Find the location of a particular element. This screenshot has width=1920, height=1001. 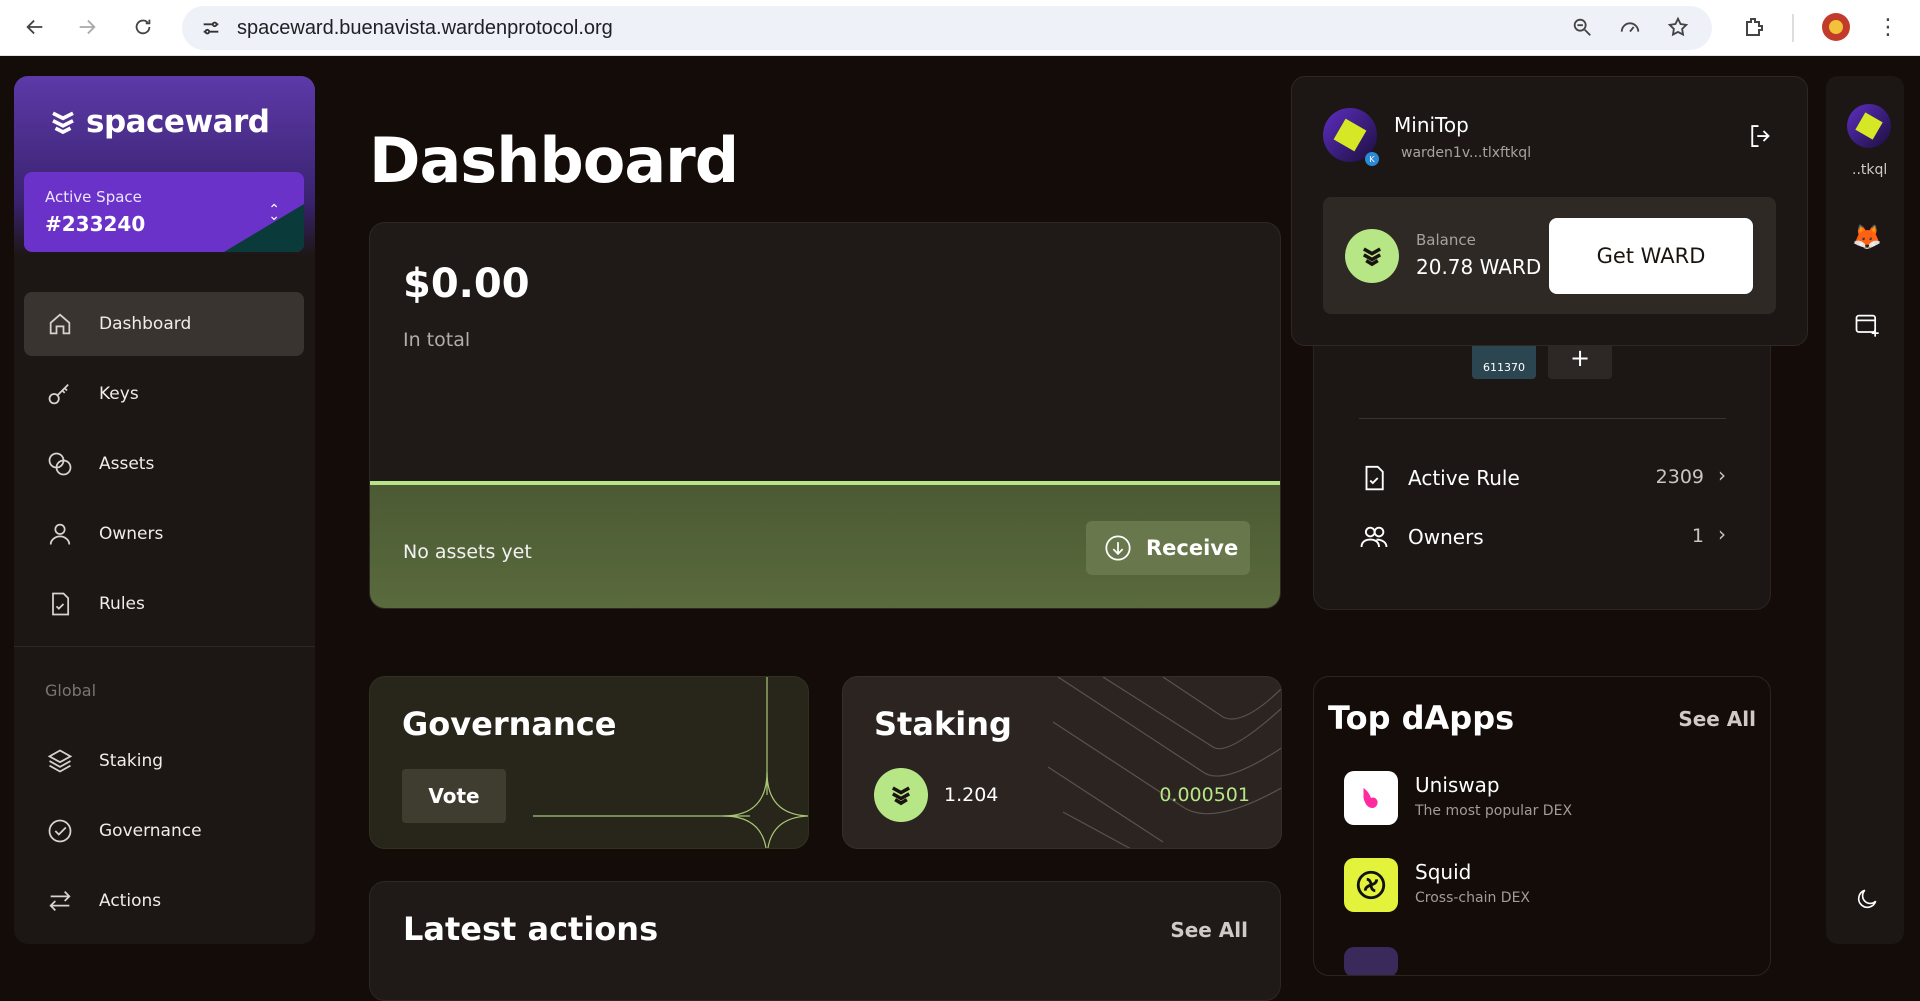

page-title: Dashboard is located at coordinates (554, 160).